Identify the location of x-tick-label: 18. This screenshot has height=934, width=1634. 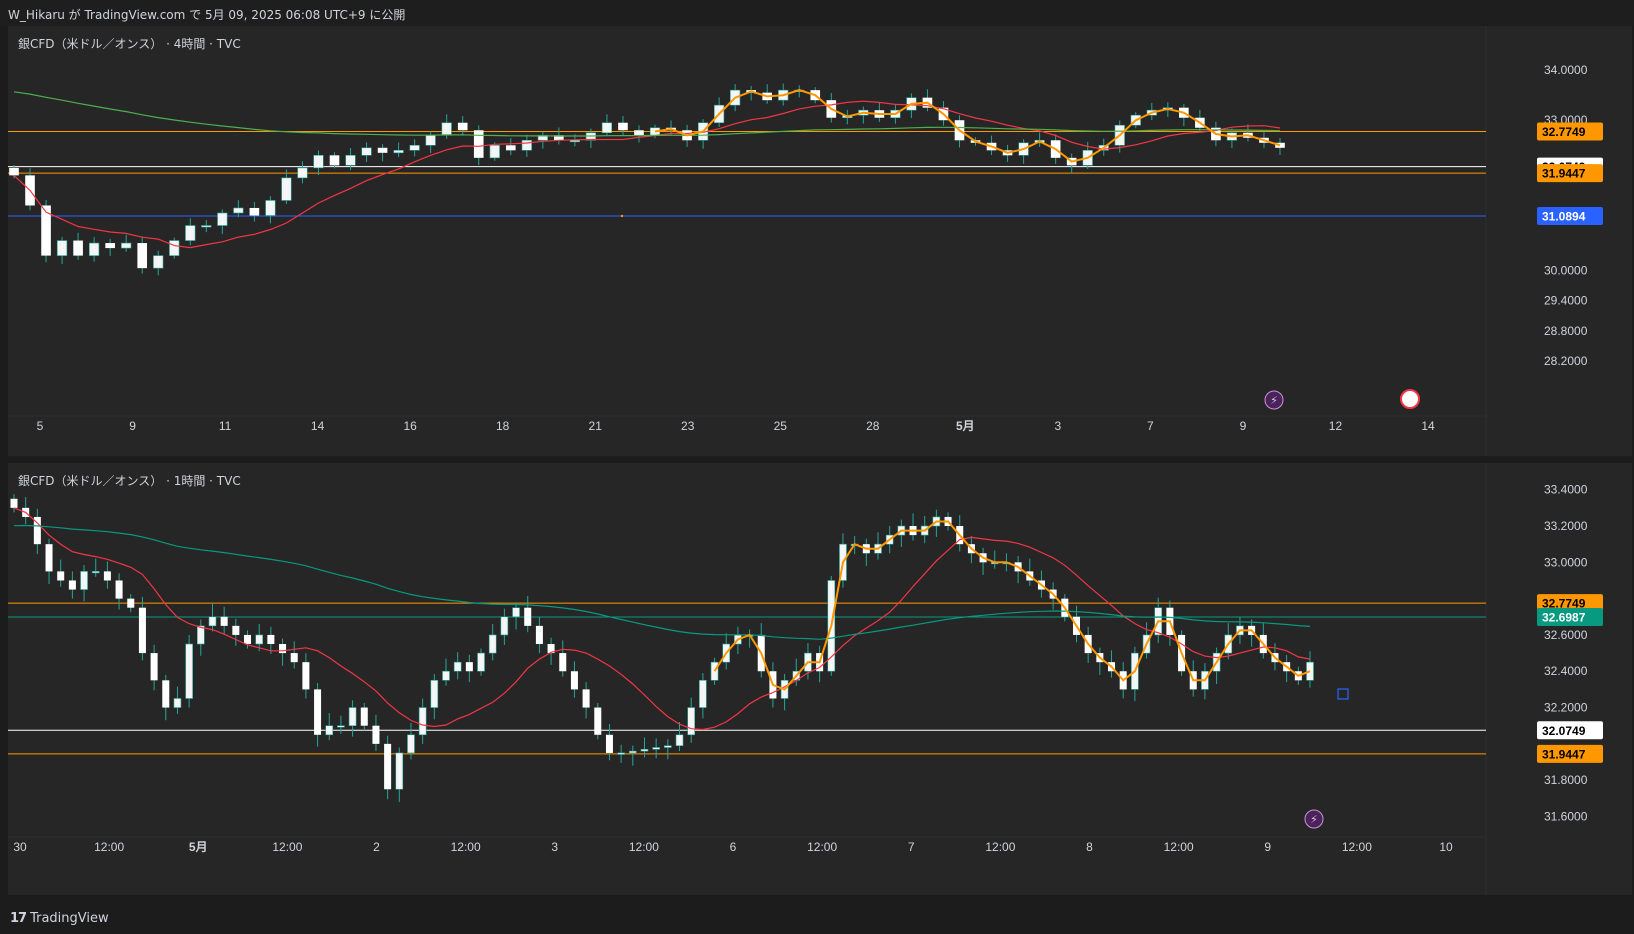
(503, 426).